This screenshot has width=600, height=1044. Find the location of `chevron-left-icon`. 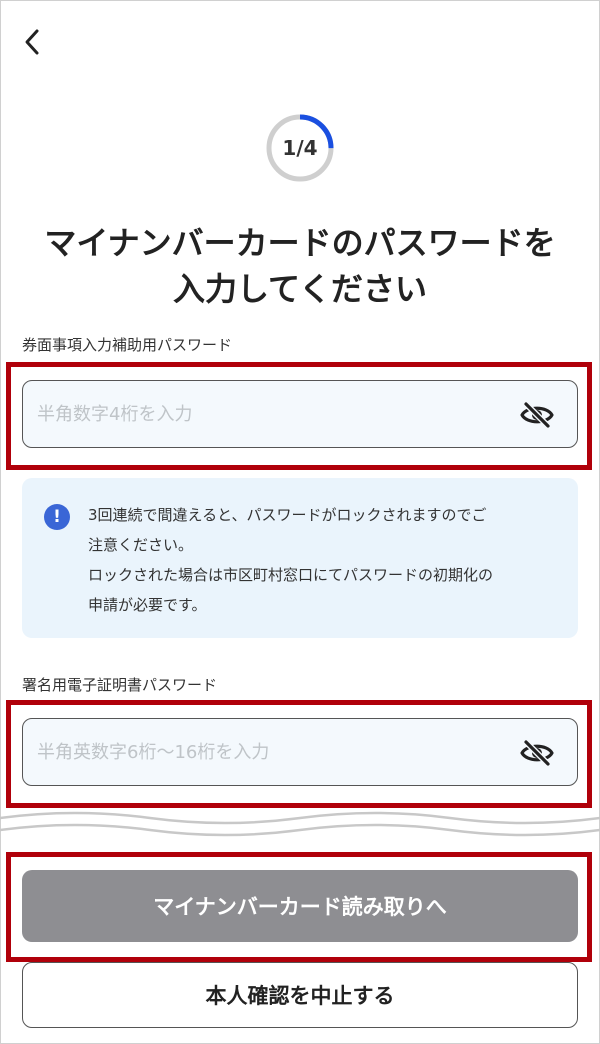

chevron-left-icon is located at coordinates (32, 42).